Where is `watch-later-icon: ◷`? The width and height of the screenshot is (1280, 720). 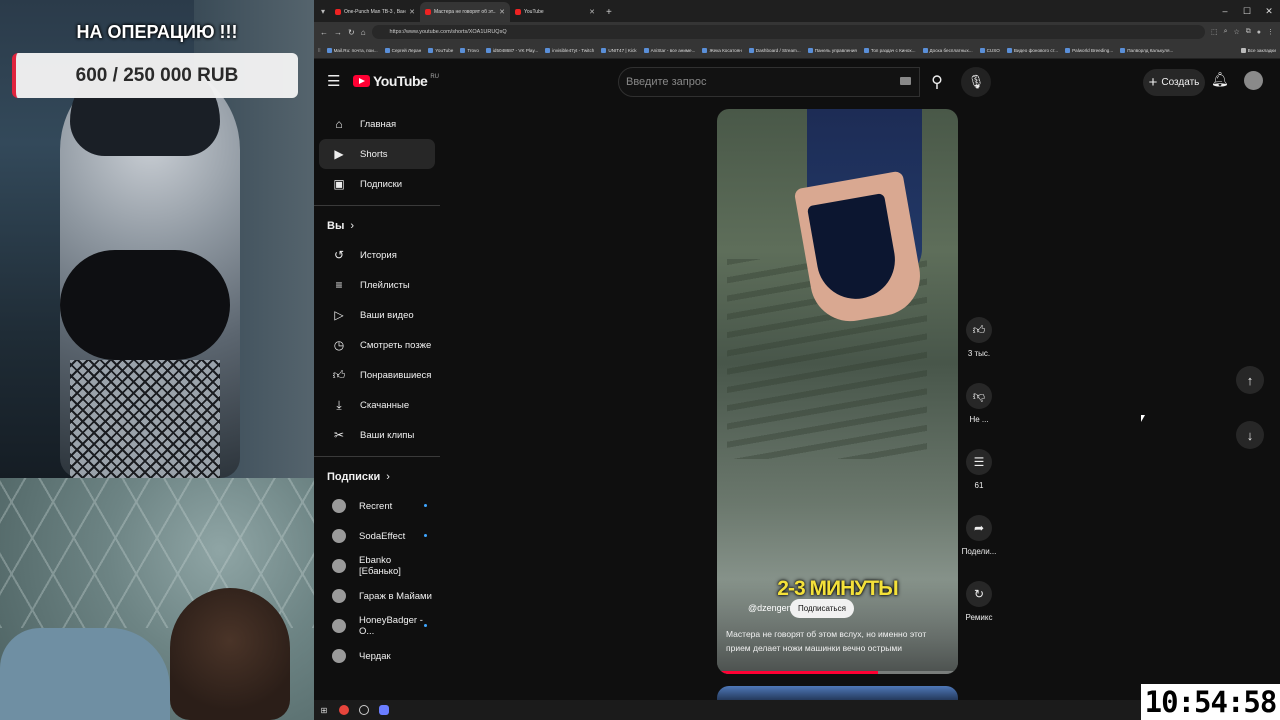
watch-later-icon: ◷ is located at coordinates (339, 345).